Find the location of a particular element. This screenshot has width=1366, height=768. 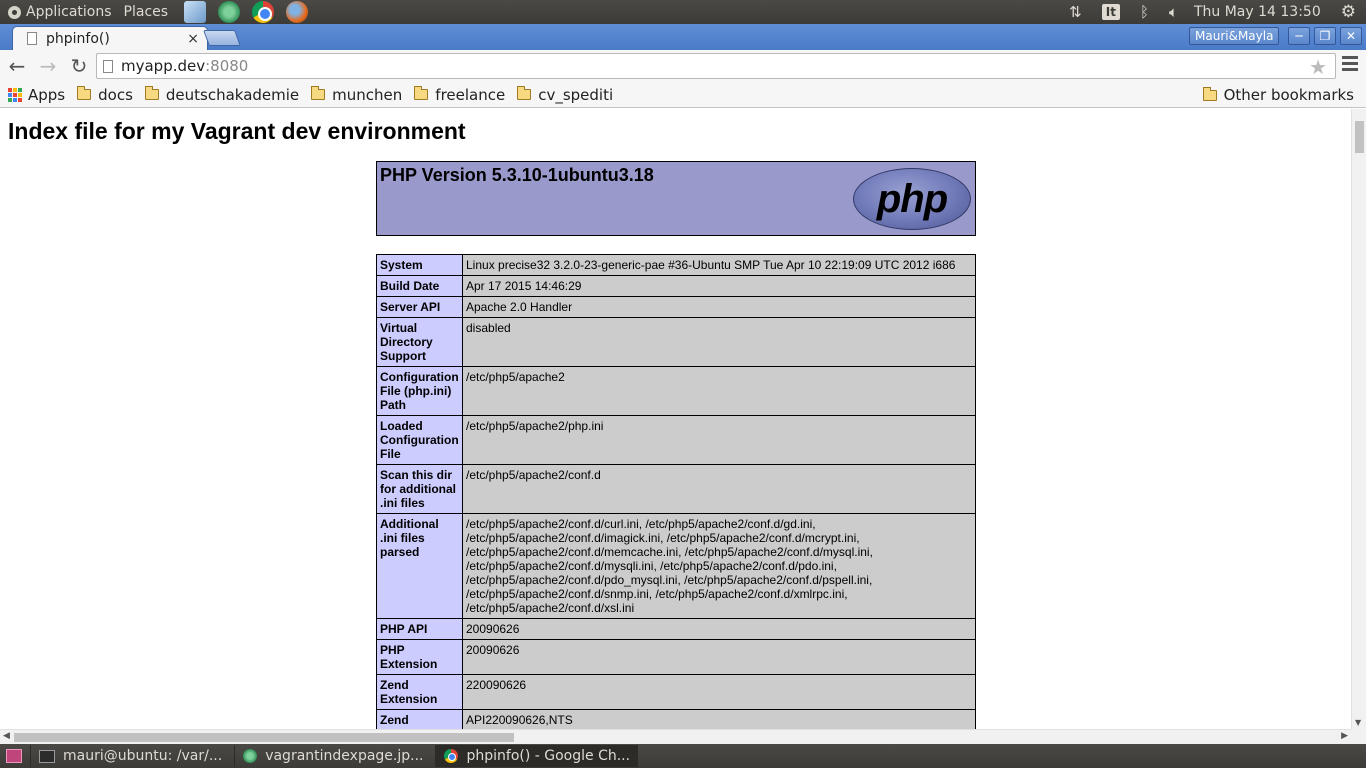

back-button: ← is located at coordinates (17, 66).